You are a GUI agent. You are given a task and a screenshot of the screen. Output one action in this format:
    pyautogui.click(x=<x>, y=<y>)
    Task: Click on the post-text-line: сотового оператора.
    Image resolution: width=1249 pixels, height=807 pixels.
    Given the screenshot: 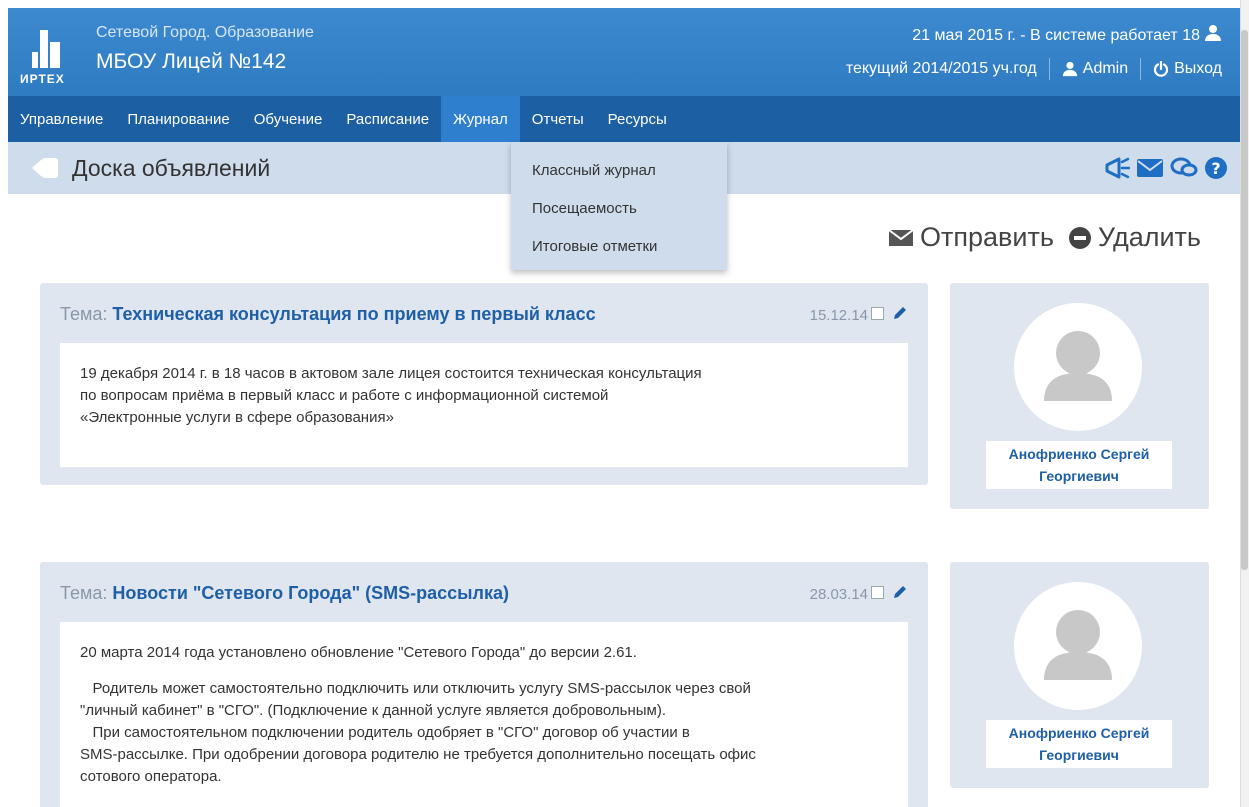 What is the action you would take?
    pyautogui.click(x=151, y=776)
    